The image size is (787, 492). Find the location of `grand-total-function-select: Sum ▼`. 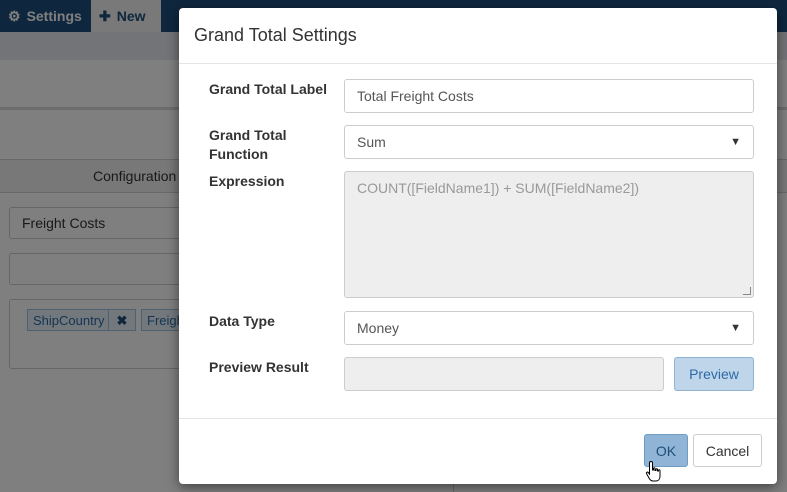

grand-total-function-select: Sum ▼ is located at coordinates (549, 142).